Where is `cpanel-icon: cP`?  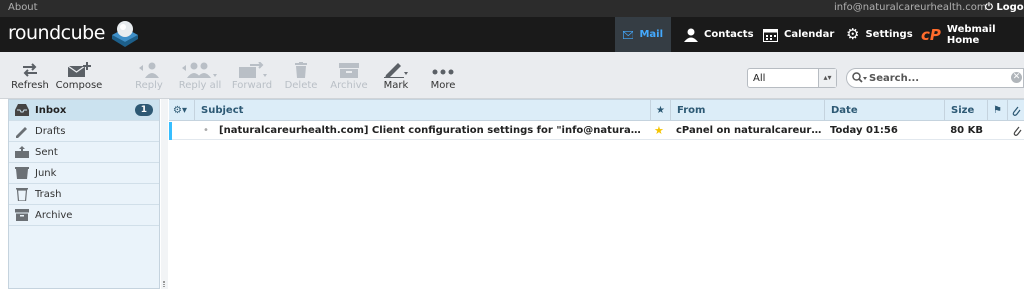
cpanel-icon: cP is located at coordinates (931, 34).